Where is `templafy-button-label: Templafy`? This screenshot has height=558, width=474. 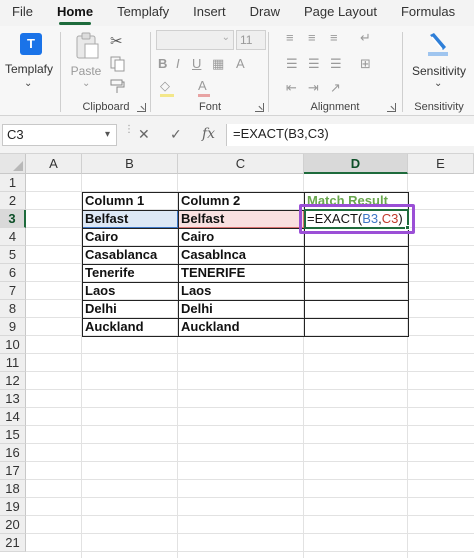 templafy-button-label: Templafy is located at coordinates (29, 69).